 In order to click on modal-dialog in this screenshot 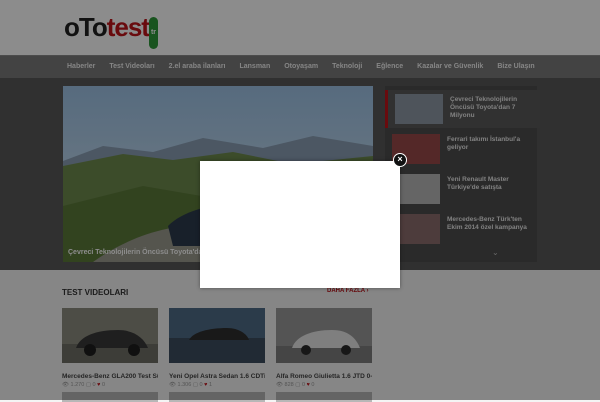, I will do `click(300, 224)`.